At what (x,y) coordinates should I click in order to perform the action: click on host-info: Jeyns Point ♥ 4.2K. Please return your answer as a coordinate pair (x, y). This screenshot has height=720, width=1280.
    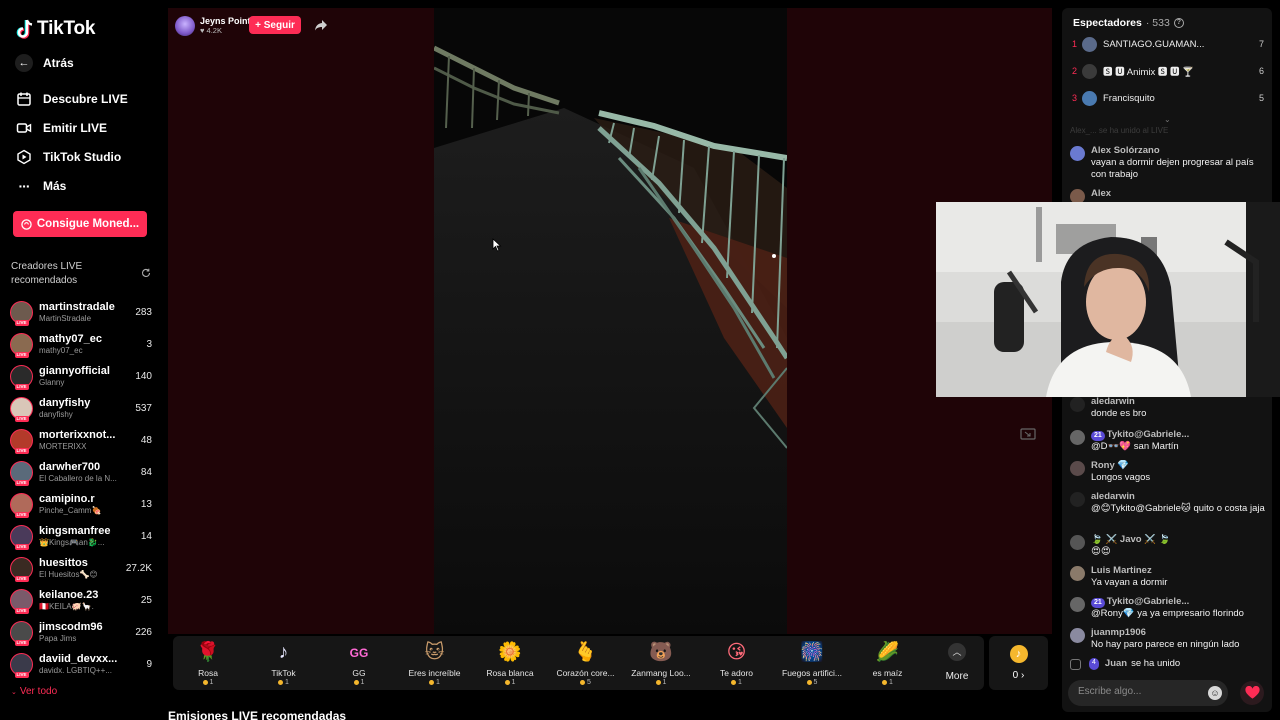
    Looking at the image, I should click on (213, 26).